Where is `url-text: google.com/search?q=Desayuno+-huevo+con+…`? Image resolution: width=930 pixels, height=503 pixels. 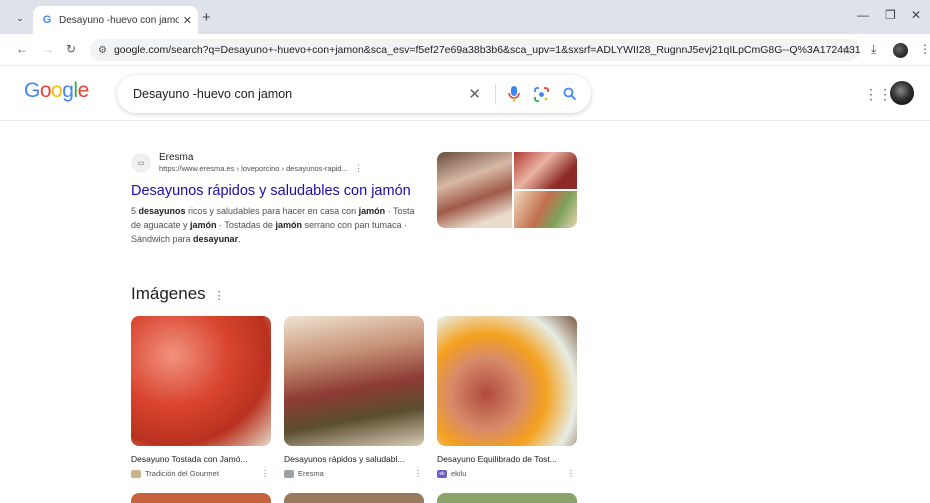
url-text: google.com/search?q=Desayuno+-huevo+con+… is located at coordinates (487, 50).